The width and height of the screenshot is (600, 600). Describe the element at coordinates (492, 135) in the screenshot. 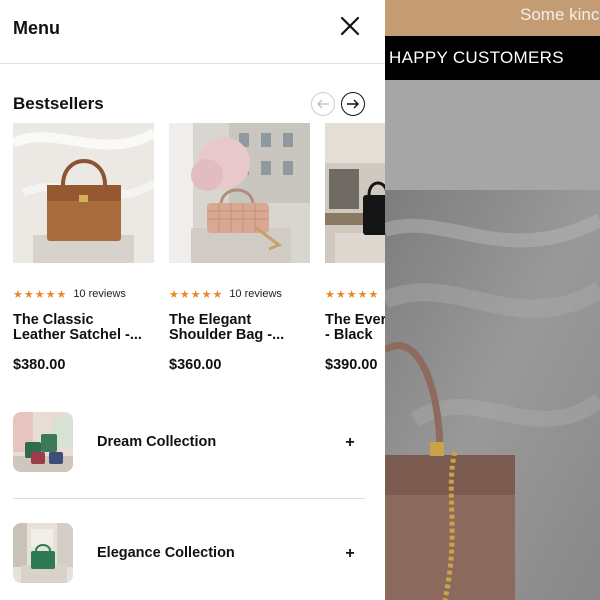

I see `hero-placeholder` at that location.